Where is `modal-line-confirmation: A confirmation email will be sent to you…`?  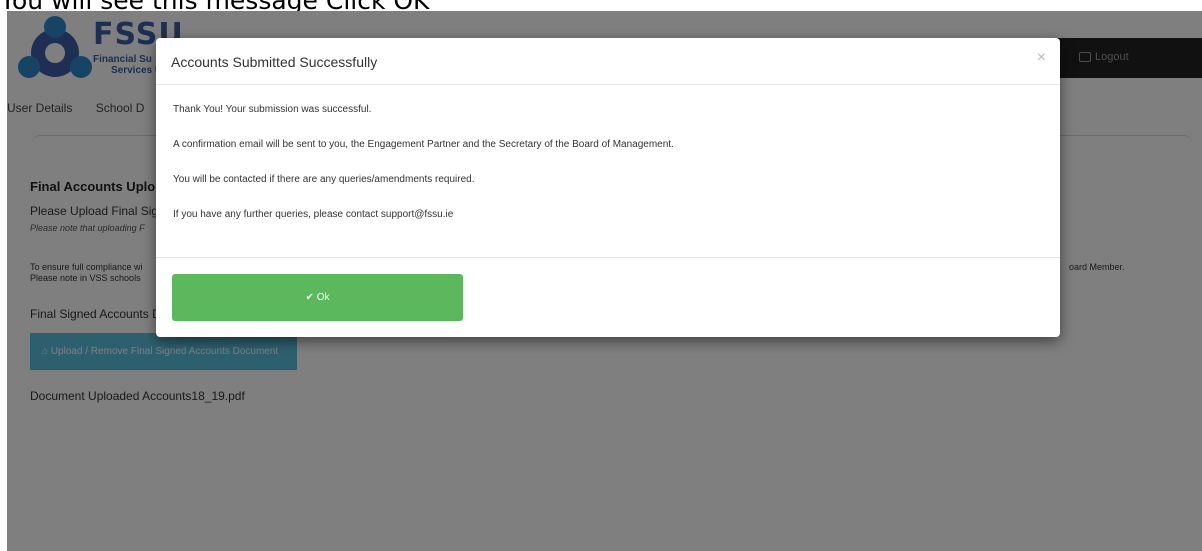
modal-line-confirmation: A confirmation email will be sent to you… is located at coordinates (423, 144).